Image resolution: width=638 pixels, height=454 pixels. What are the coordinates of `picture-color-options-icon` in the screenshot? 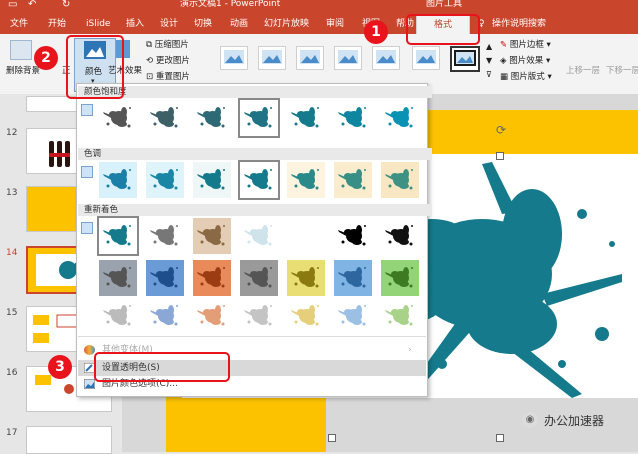 It's located at (89, 384).